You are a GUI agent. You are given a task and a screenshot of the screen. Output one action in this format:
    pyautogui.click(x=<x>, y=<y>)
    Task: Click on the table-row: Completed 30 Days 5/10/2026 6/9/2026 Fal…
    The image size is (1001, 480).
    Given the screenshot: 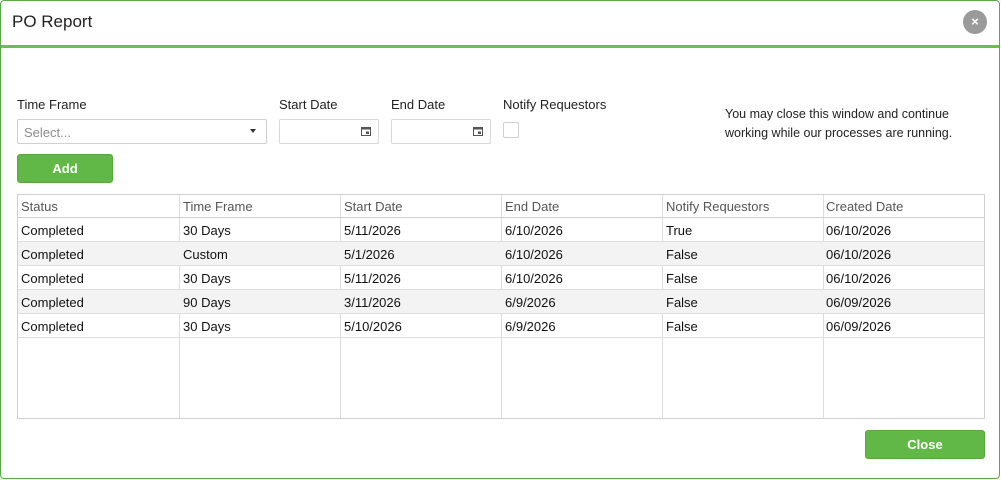 What is the action you would take?
    pyautogui.click(x=501, y=326)
    